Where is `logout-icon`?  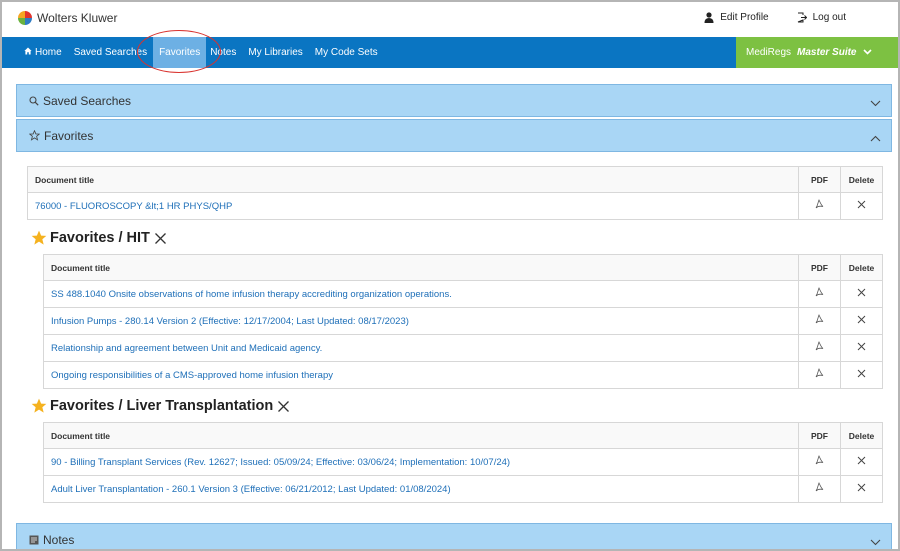 logout-icon is located at coordinates (802, 17).